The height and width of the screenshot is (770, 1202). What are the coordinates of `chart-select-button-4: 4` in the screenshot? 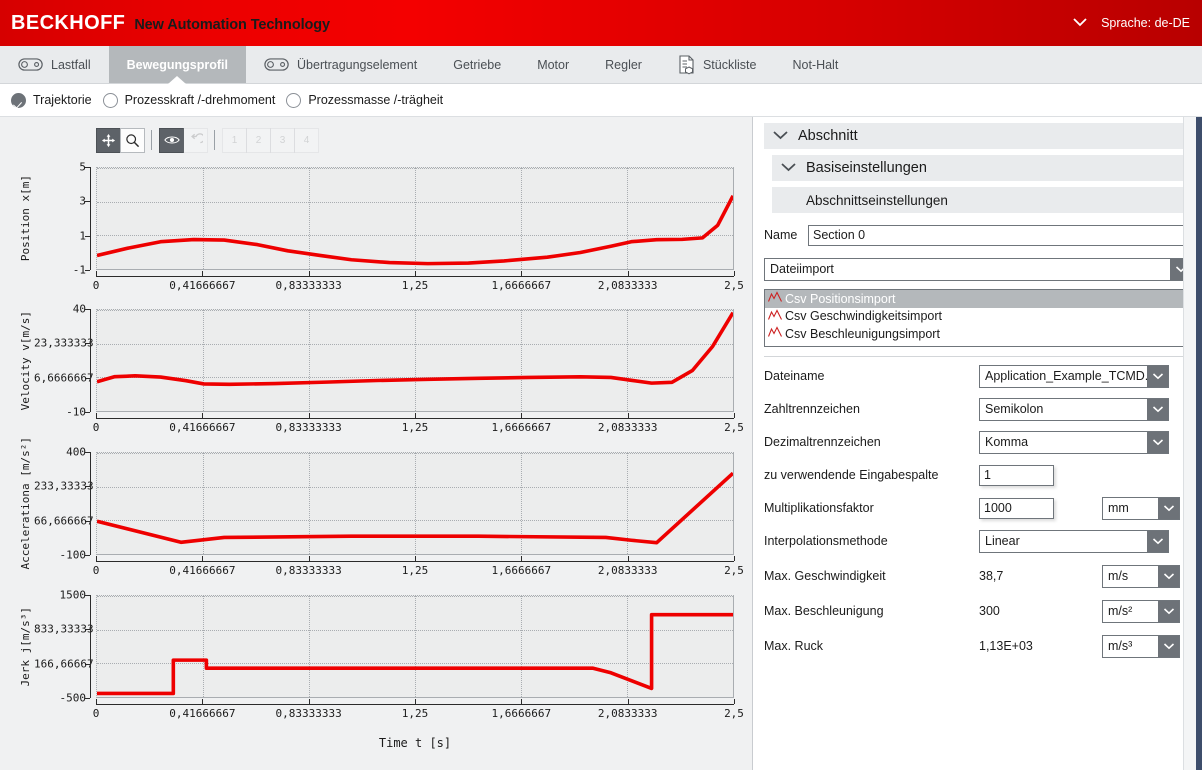 It's located at (306, 140).